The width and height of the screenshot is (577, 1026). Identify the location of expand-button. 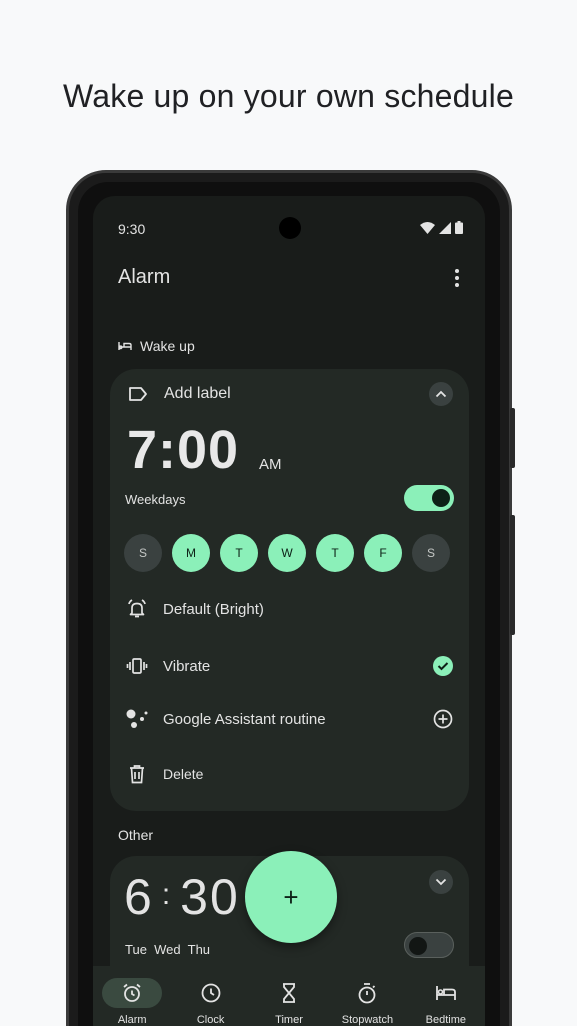
(441, 882).